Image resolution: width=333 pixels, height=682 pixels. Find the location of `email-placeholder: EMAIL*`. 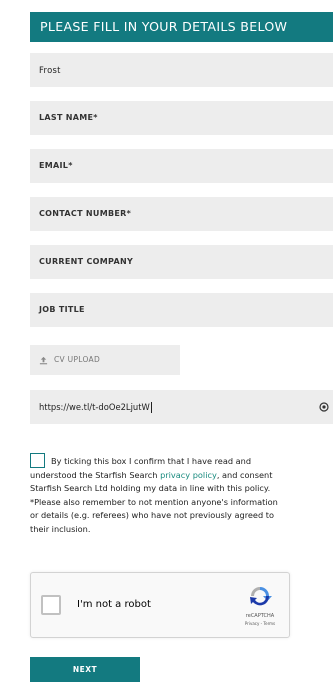

email-placeholder: EMAIL* is located at coordinates (56, 165).